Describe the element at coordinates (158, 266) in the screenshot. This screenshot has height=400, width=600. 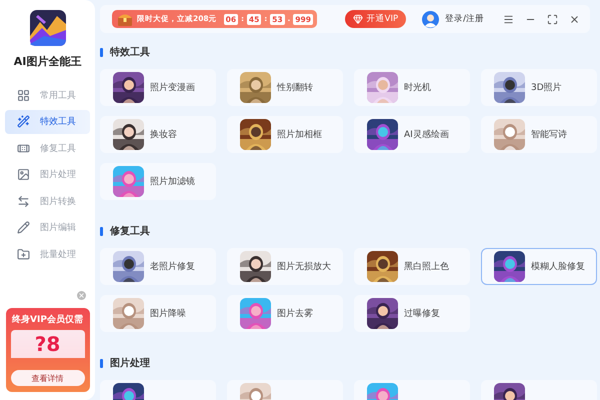
I see `tool-card: 老照片修复` at that location.